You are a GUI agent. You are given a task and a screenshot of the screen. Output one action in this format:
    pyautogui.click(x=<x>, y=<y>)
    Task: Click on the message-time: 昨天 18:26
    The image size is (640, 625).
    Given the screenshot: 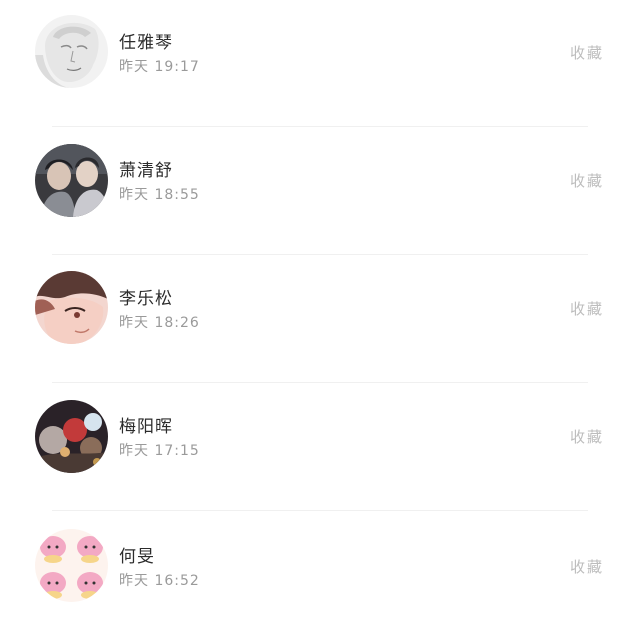 What is the action you would take?
    pyautogui.click(x=159, y=323)
    